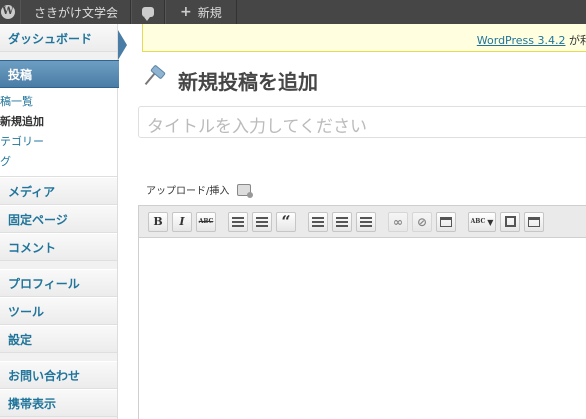 Image resolution: width=586 pixels, height=419 pixels. Describe the element at coordinates (186, 12) in the screenshot. I see `plus-icon: +` at that location.